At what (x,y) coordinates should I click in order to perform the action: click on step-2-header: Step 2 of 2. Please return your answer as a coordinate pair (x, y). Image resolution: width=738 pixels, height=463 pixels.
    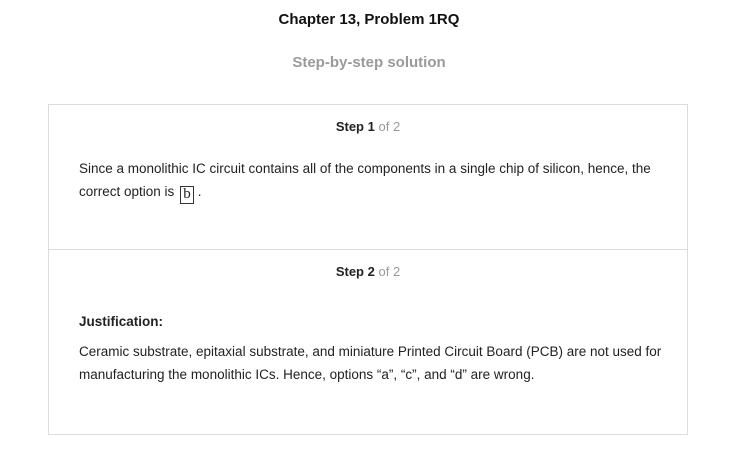
    Looking at the image, I should click on (368, 271).